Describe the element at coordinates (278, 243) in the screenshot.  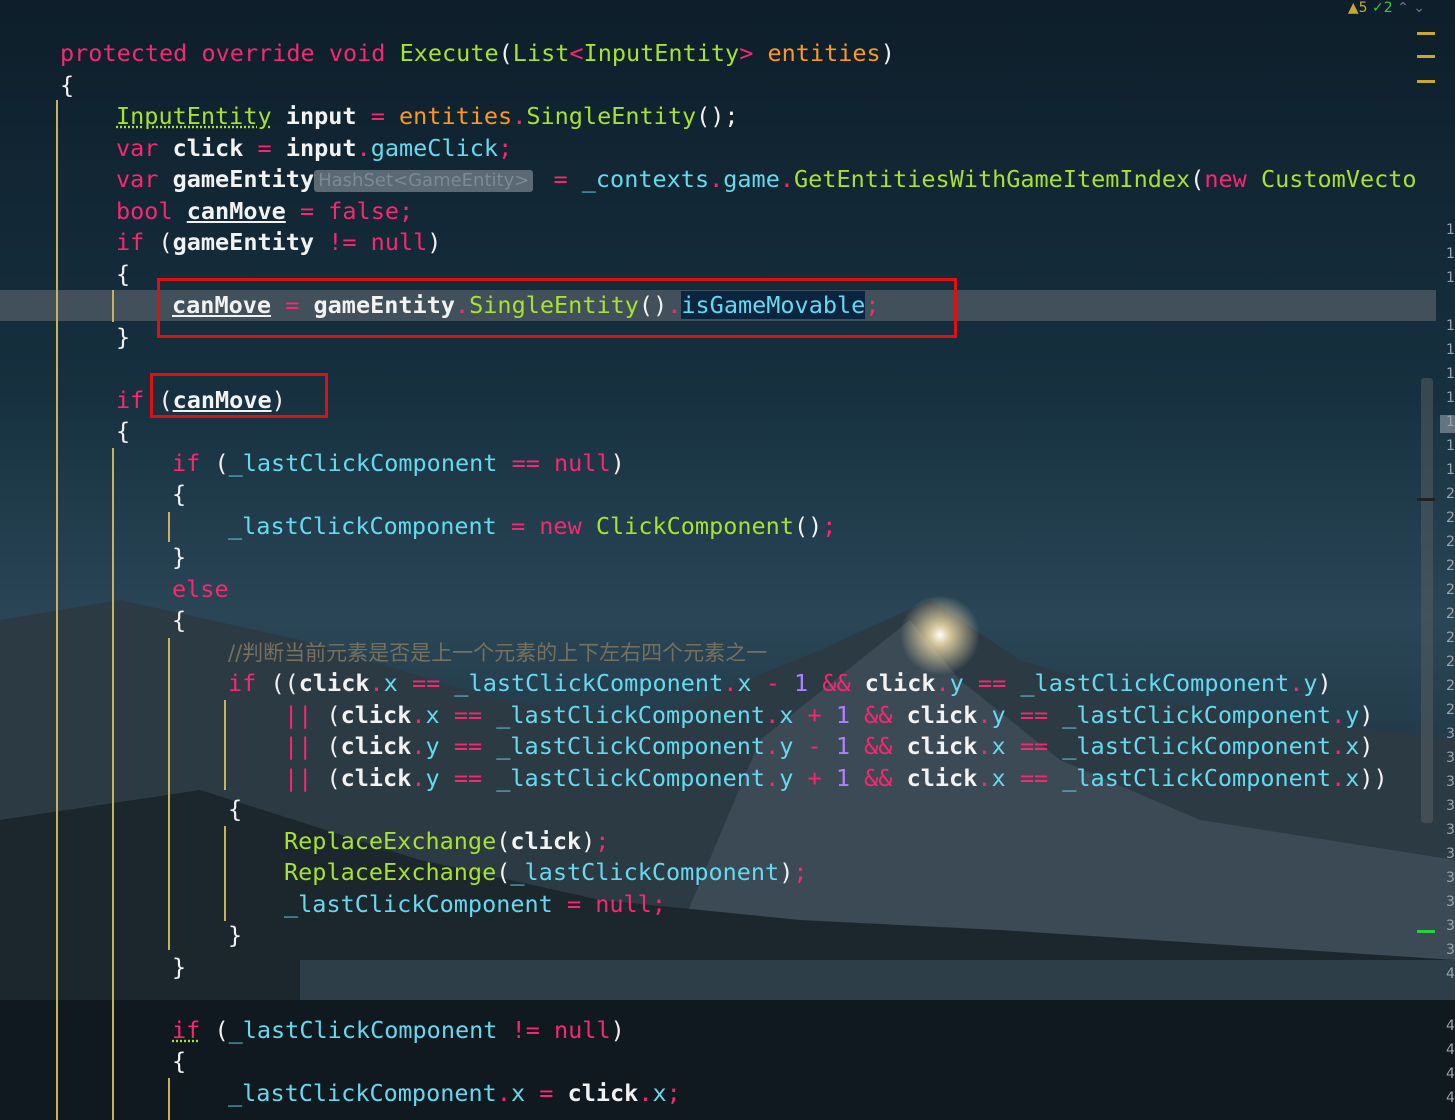
I see `code-line: if (gameEntity != null)` at that location.